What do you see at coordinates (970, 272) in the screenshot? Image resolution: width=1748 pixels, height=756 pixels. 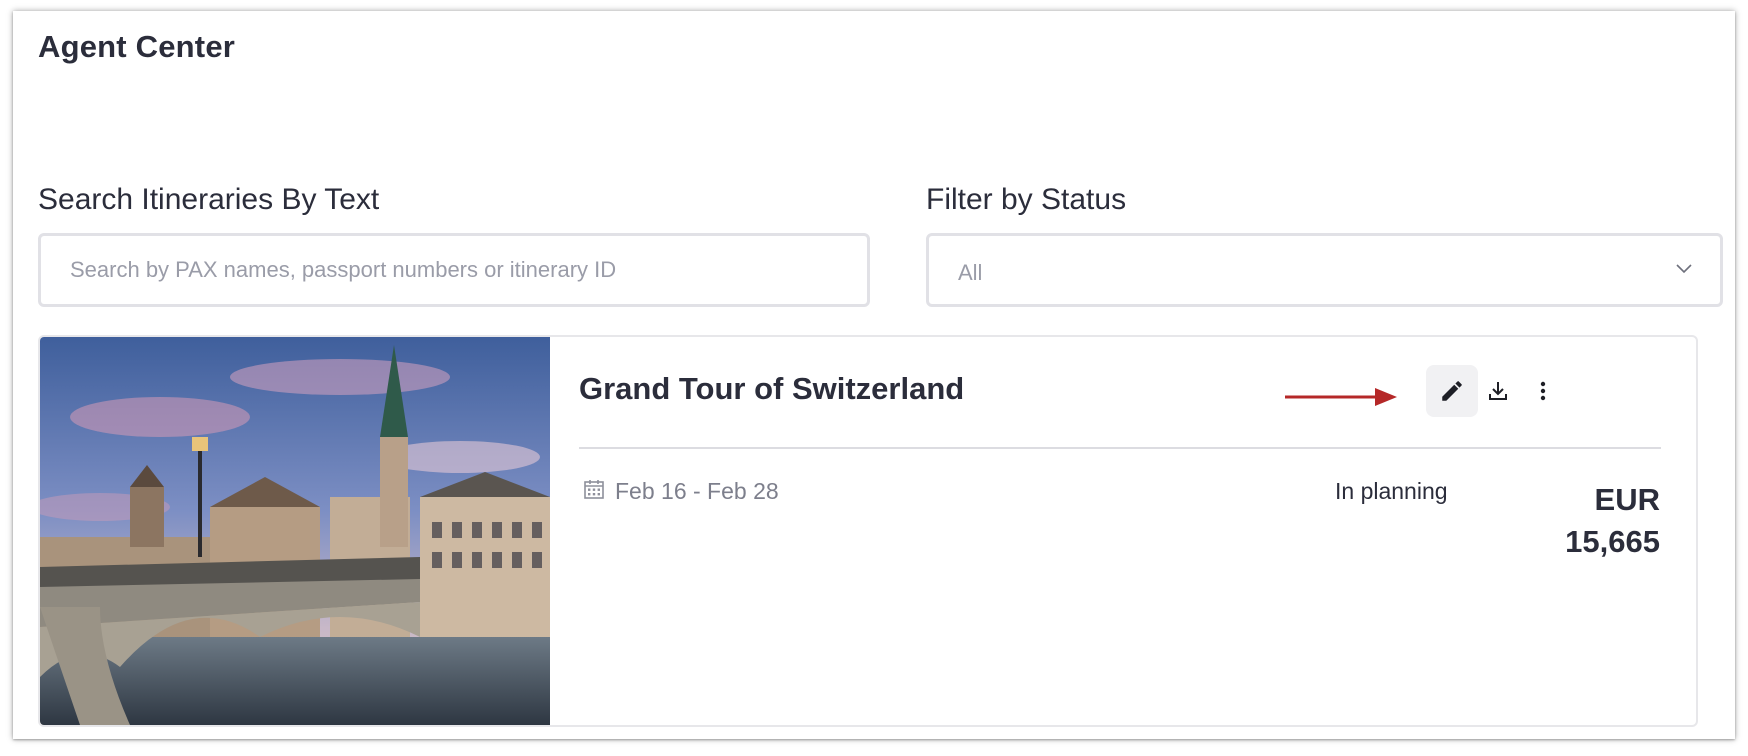 I see `status-filter-value: All` at bounding box center [970, 272].